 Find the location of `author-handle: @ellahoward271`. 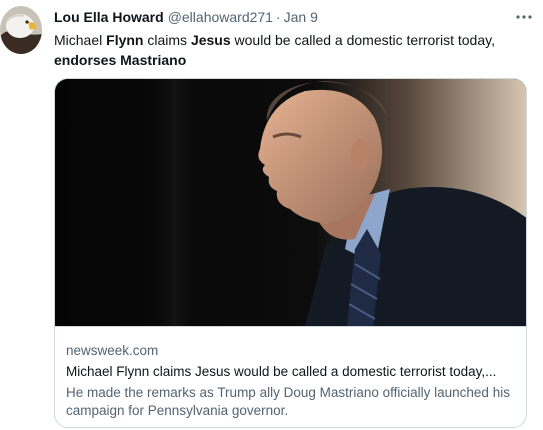

author-handle: @ellahoward271 is located at coordinates (220, 17).